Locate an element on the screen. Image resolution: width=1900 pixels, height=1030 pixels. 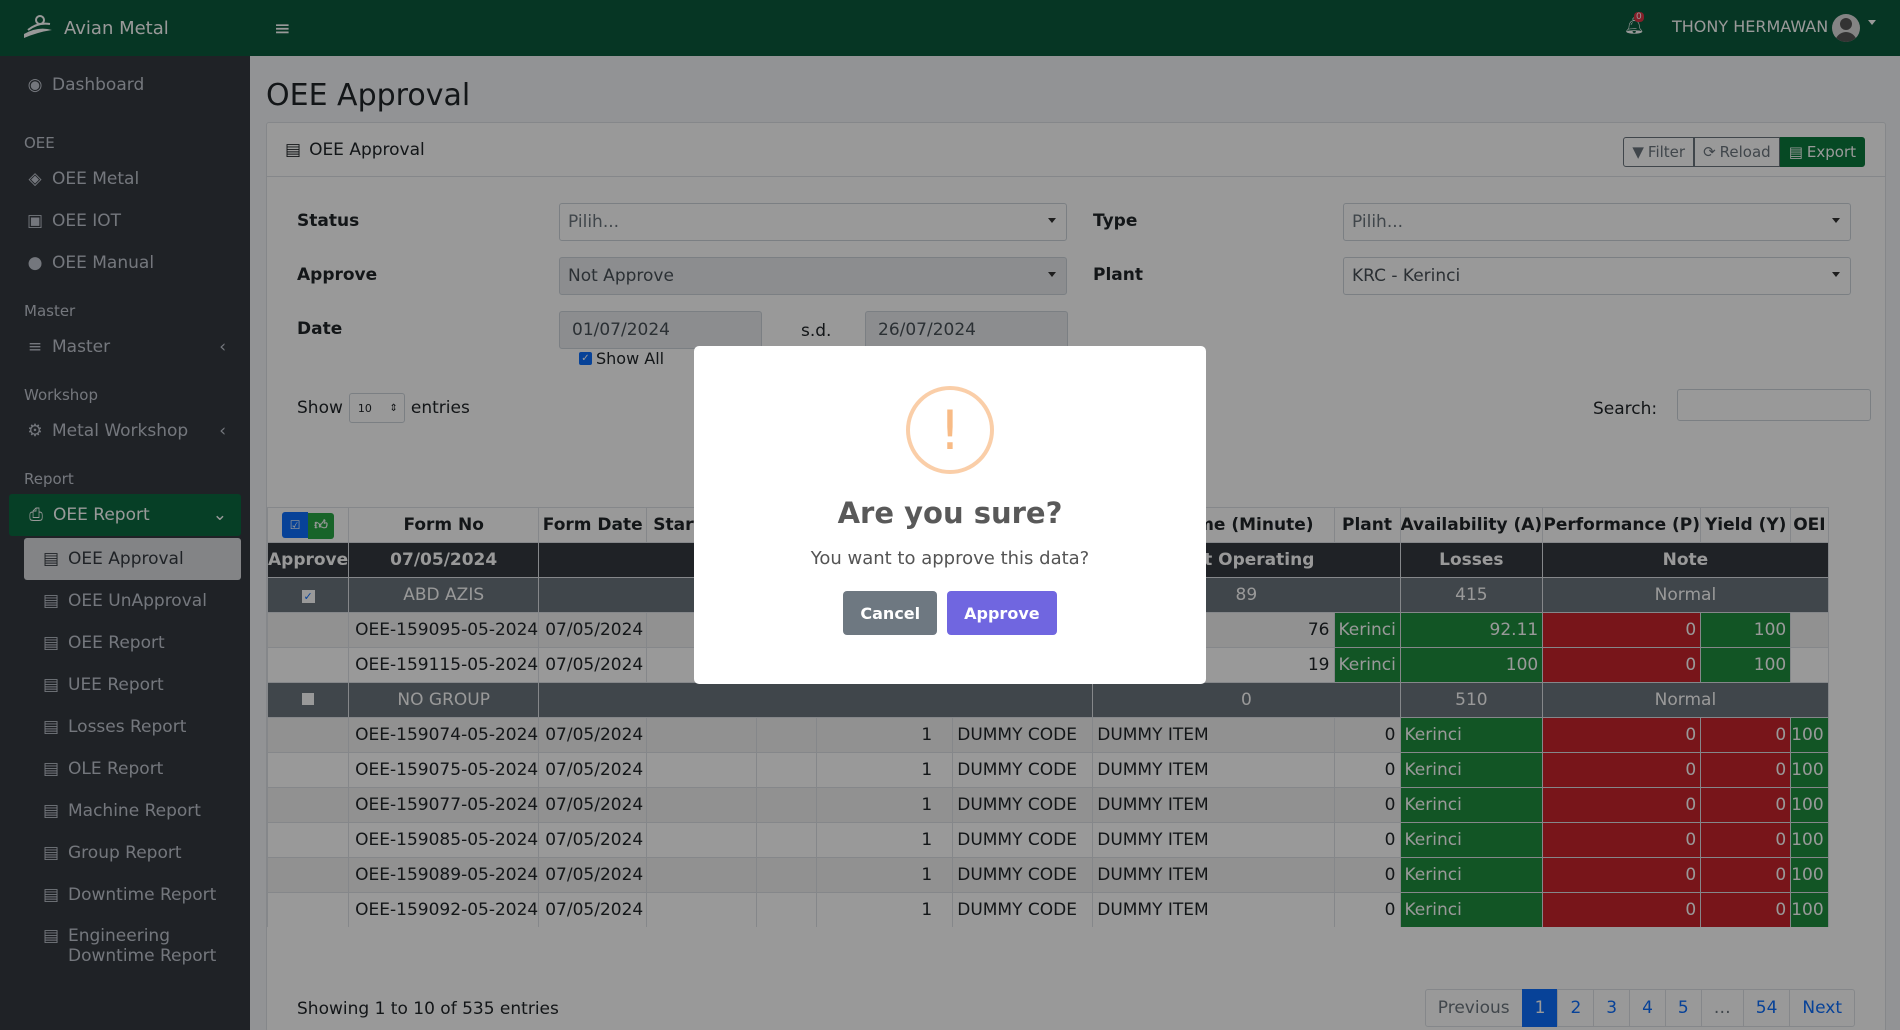
cancel-button: Cancel is located at coordinates (890, 613).